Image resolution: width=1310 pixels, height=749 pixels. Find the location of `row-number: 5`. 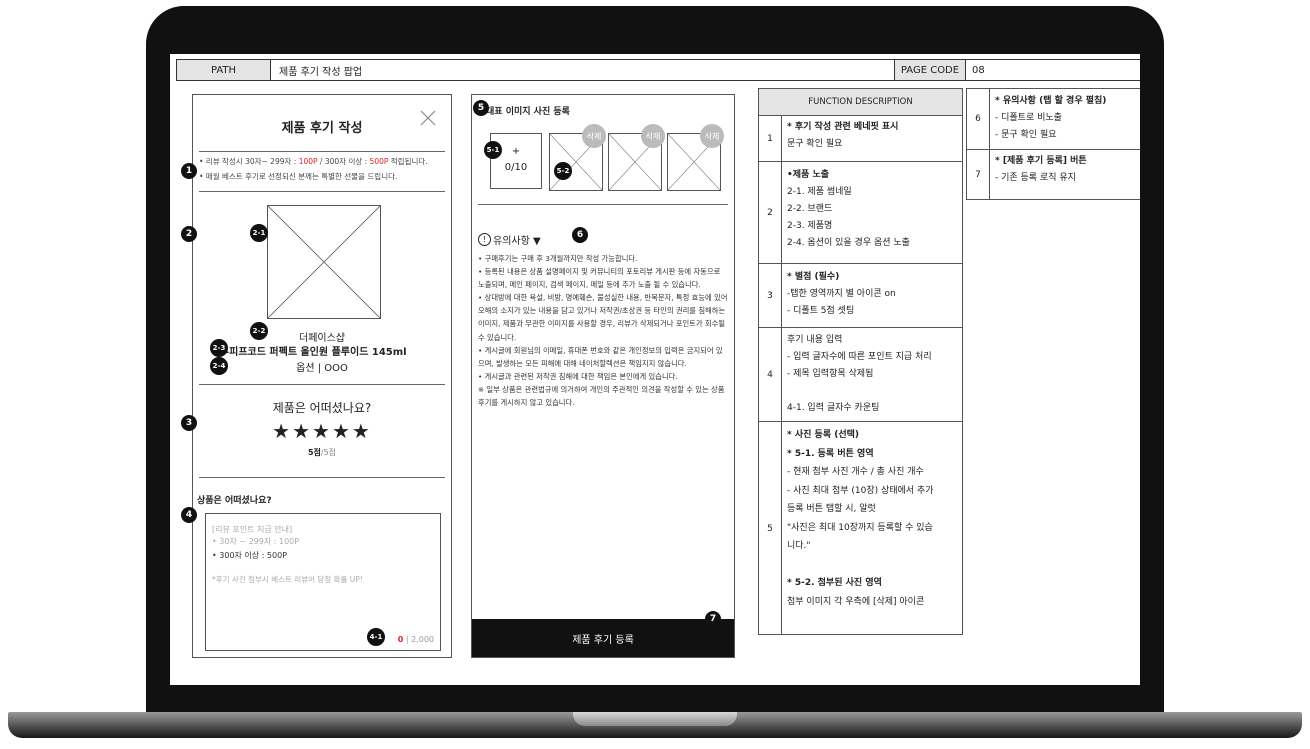

row-number: 5 is located at coordinates (770, 528).